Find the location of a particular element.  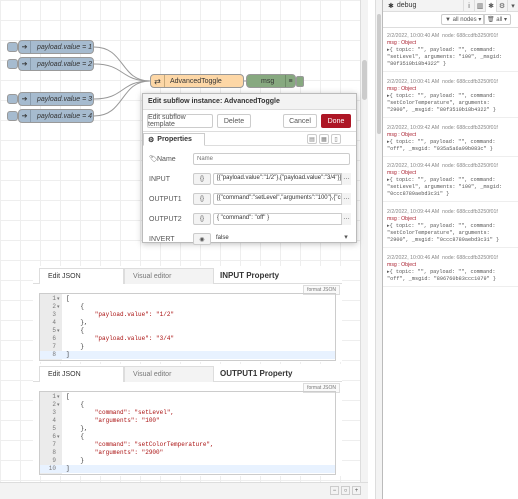

code-line: 3 "payload.value": "1/2" is located at coordinates (113, 314).